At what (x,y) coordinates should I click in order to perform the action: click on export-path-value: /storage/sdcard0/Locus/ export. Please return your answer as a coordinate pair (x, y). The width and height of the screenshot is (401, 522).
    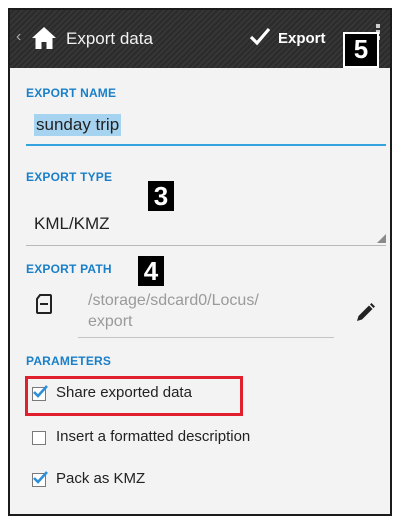
    Looking at the image, I should click on (173, 311).